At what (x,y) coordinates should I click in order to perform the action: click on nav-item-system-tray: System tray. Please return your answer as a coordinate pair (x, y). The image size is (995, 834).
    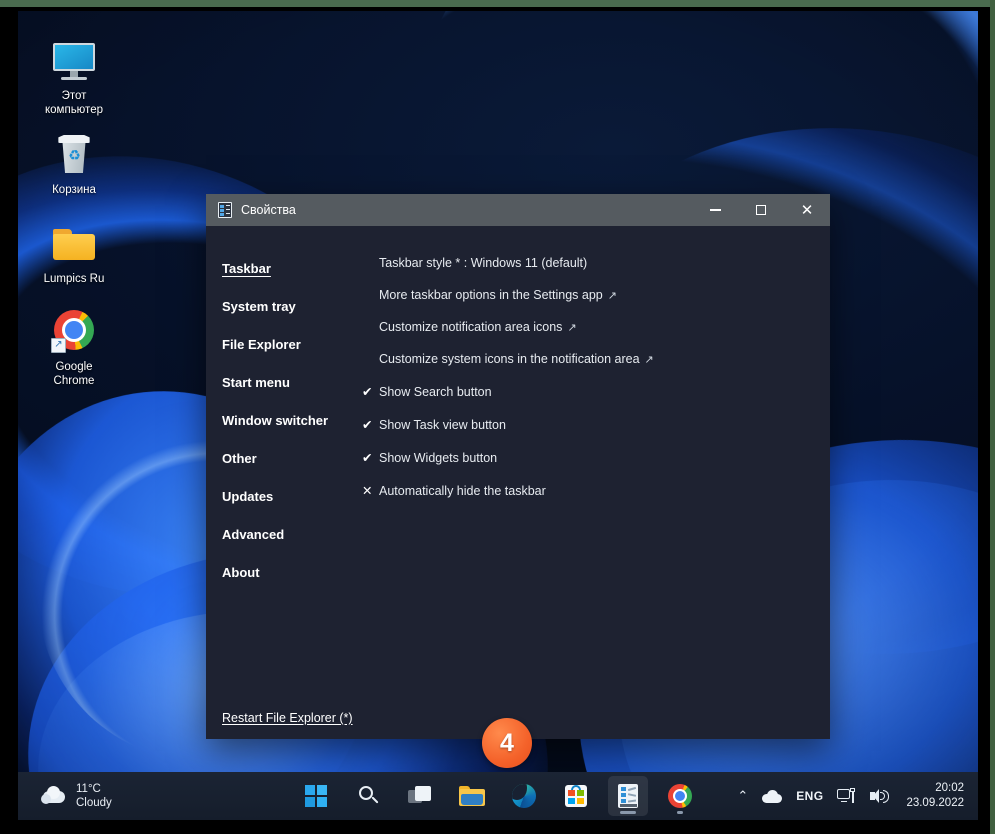
    Looking at the image, I should click on (259, 306).